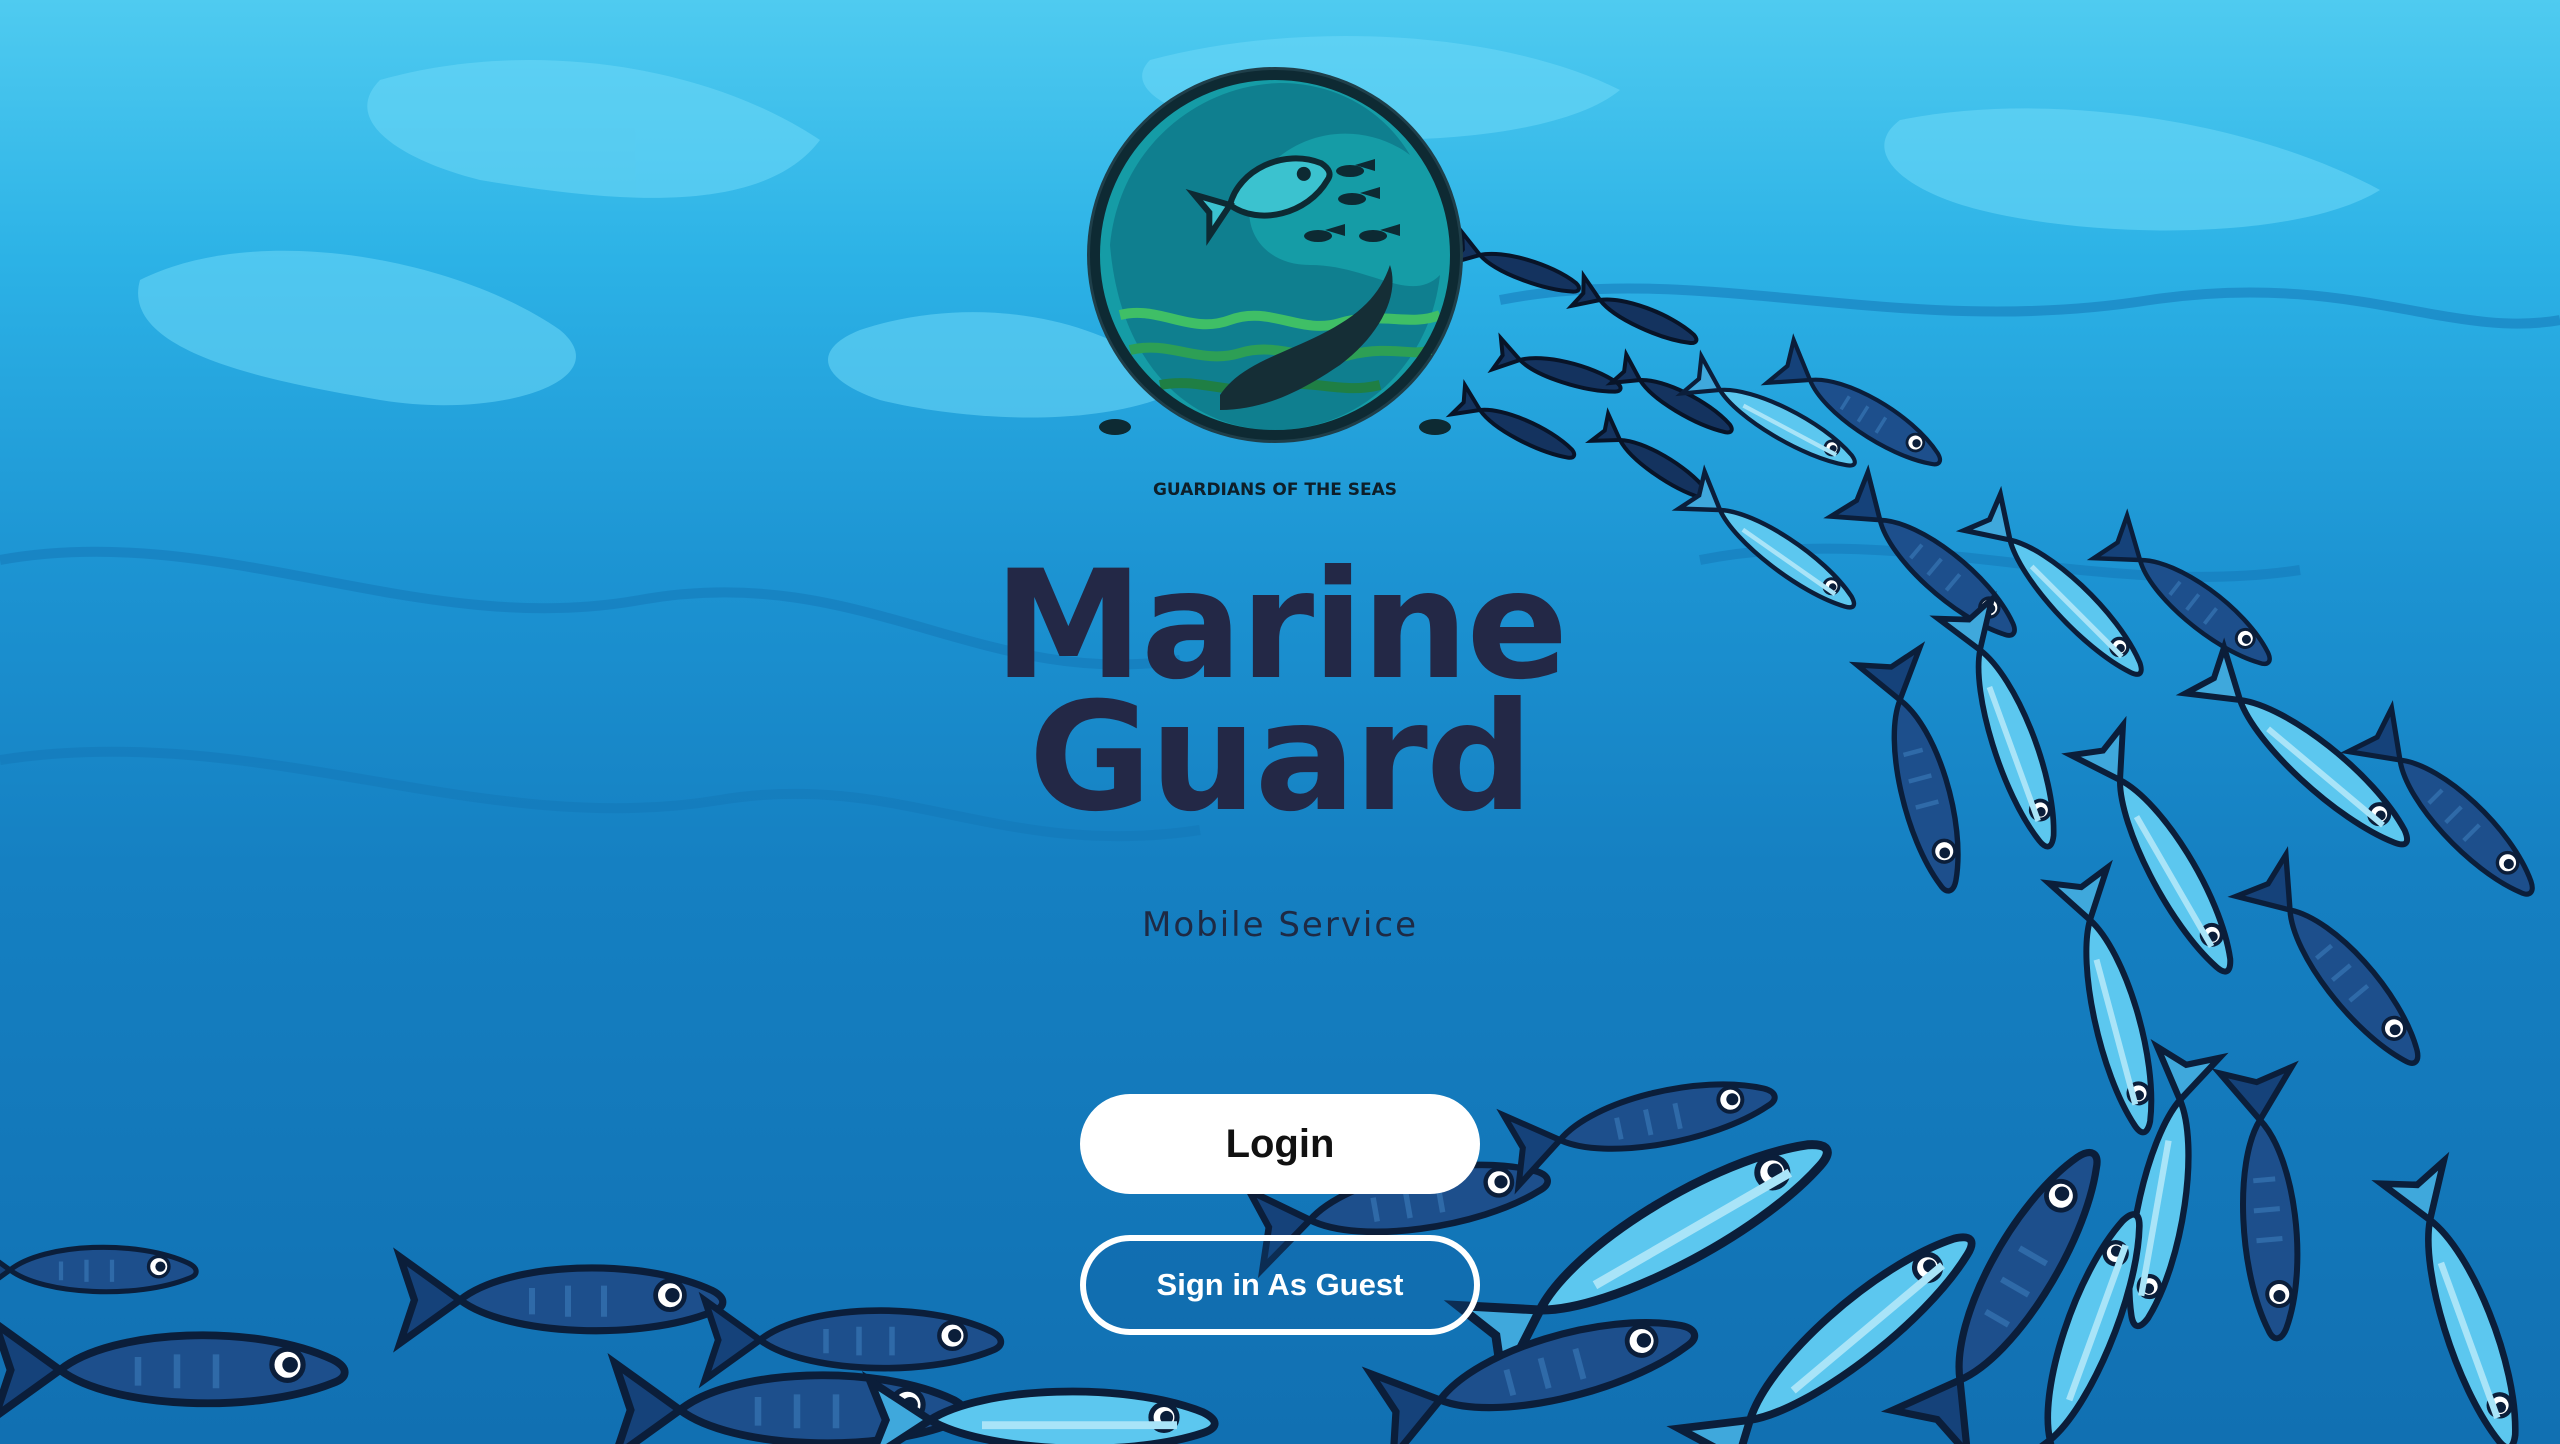  I want to click on app-title: Marine Guard, so click(1280, 698).